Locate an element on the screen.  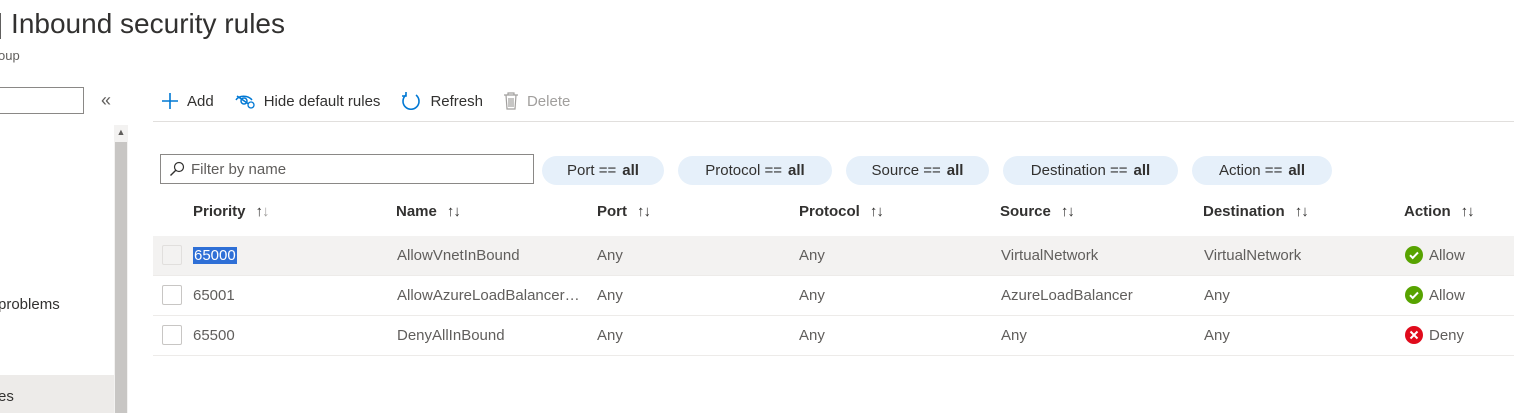
add-label: Add is located at coordinates (200, 101).